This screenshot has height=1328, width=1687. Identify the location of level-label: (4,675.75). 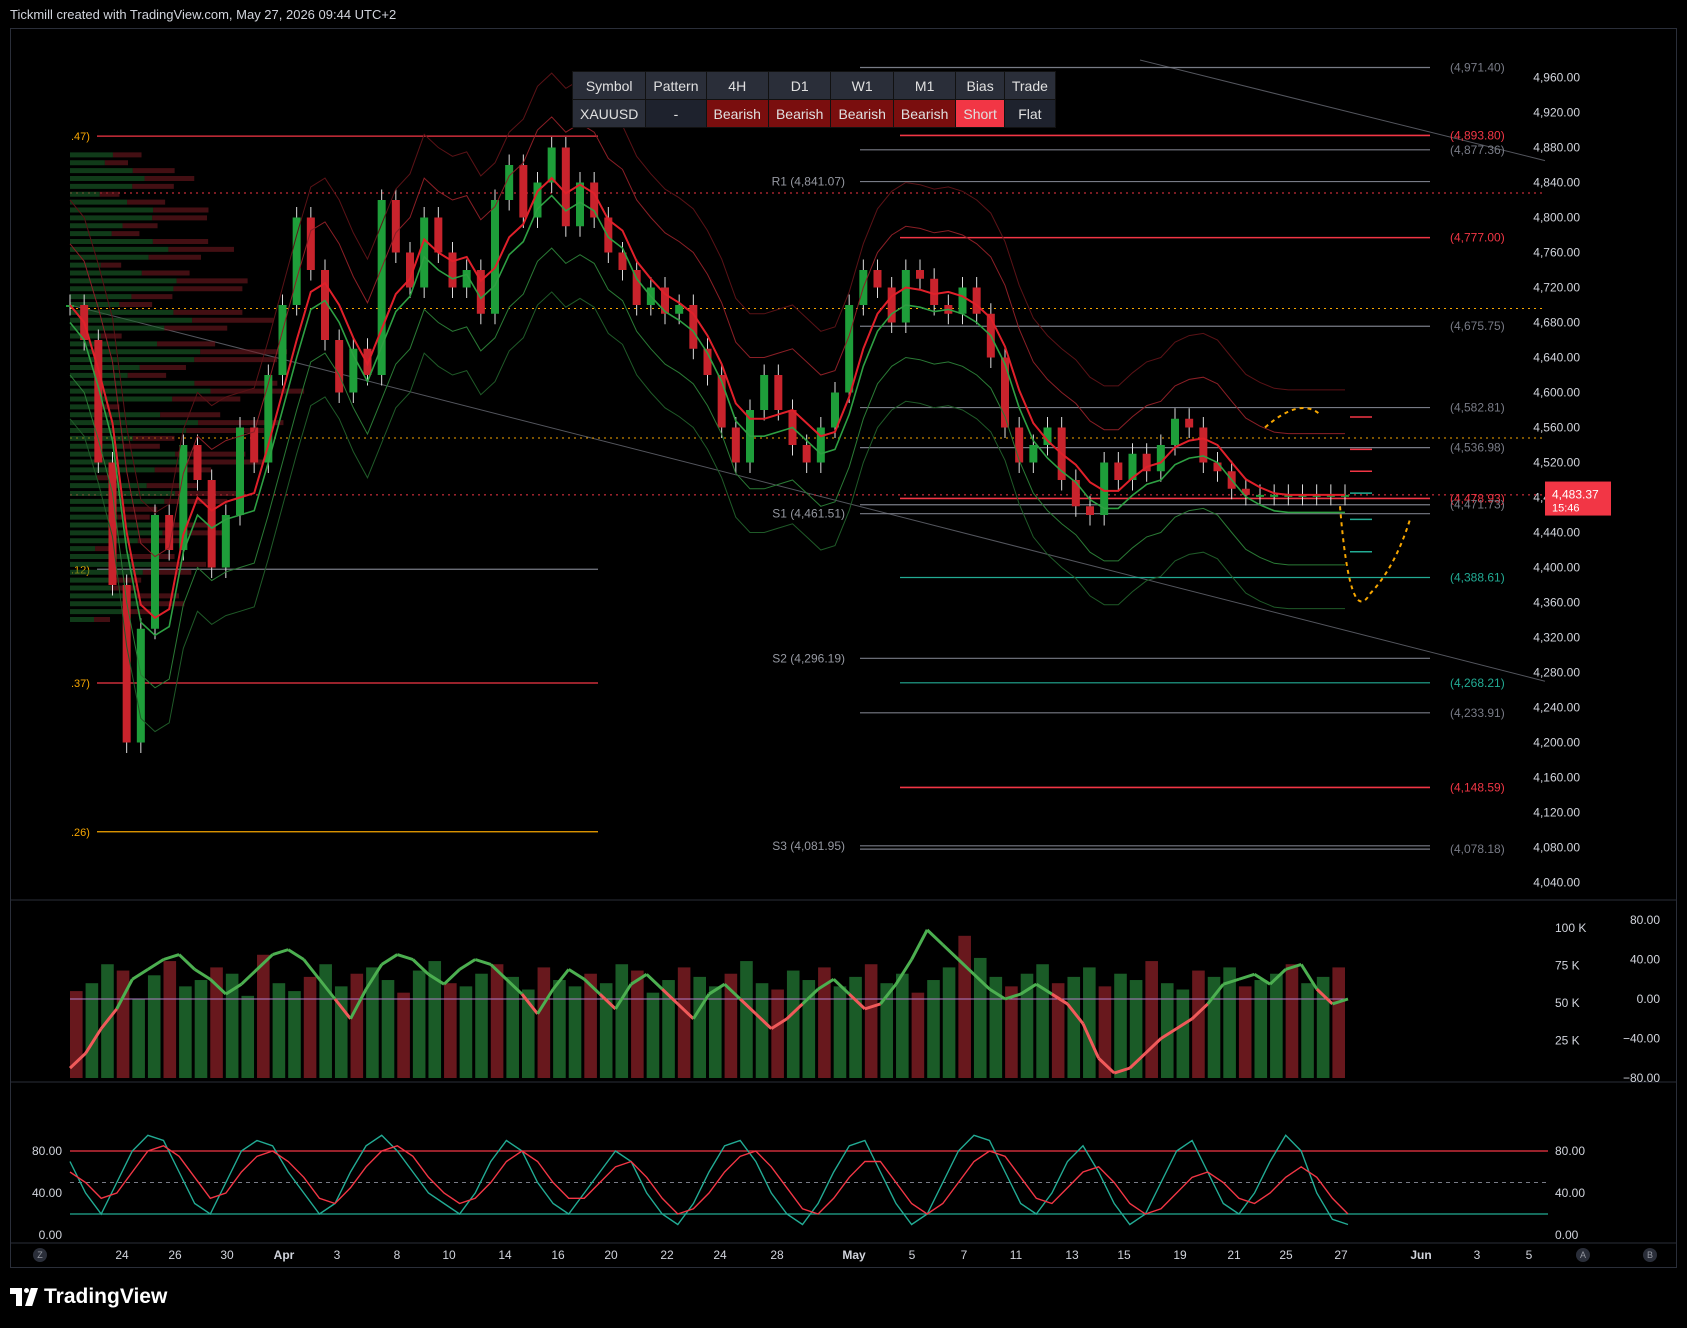
(1477, 326).